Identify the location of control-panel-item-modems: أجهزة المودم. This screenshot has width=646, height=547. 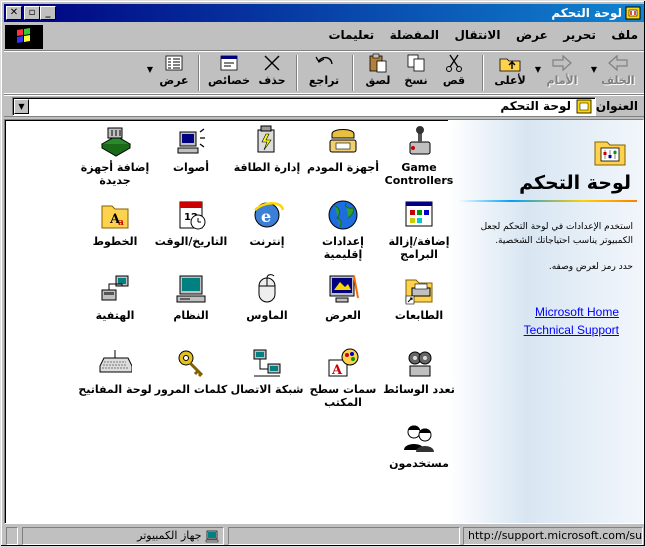
(343, 149).